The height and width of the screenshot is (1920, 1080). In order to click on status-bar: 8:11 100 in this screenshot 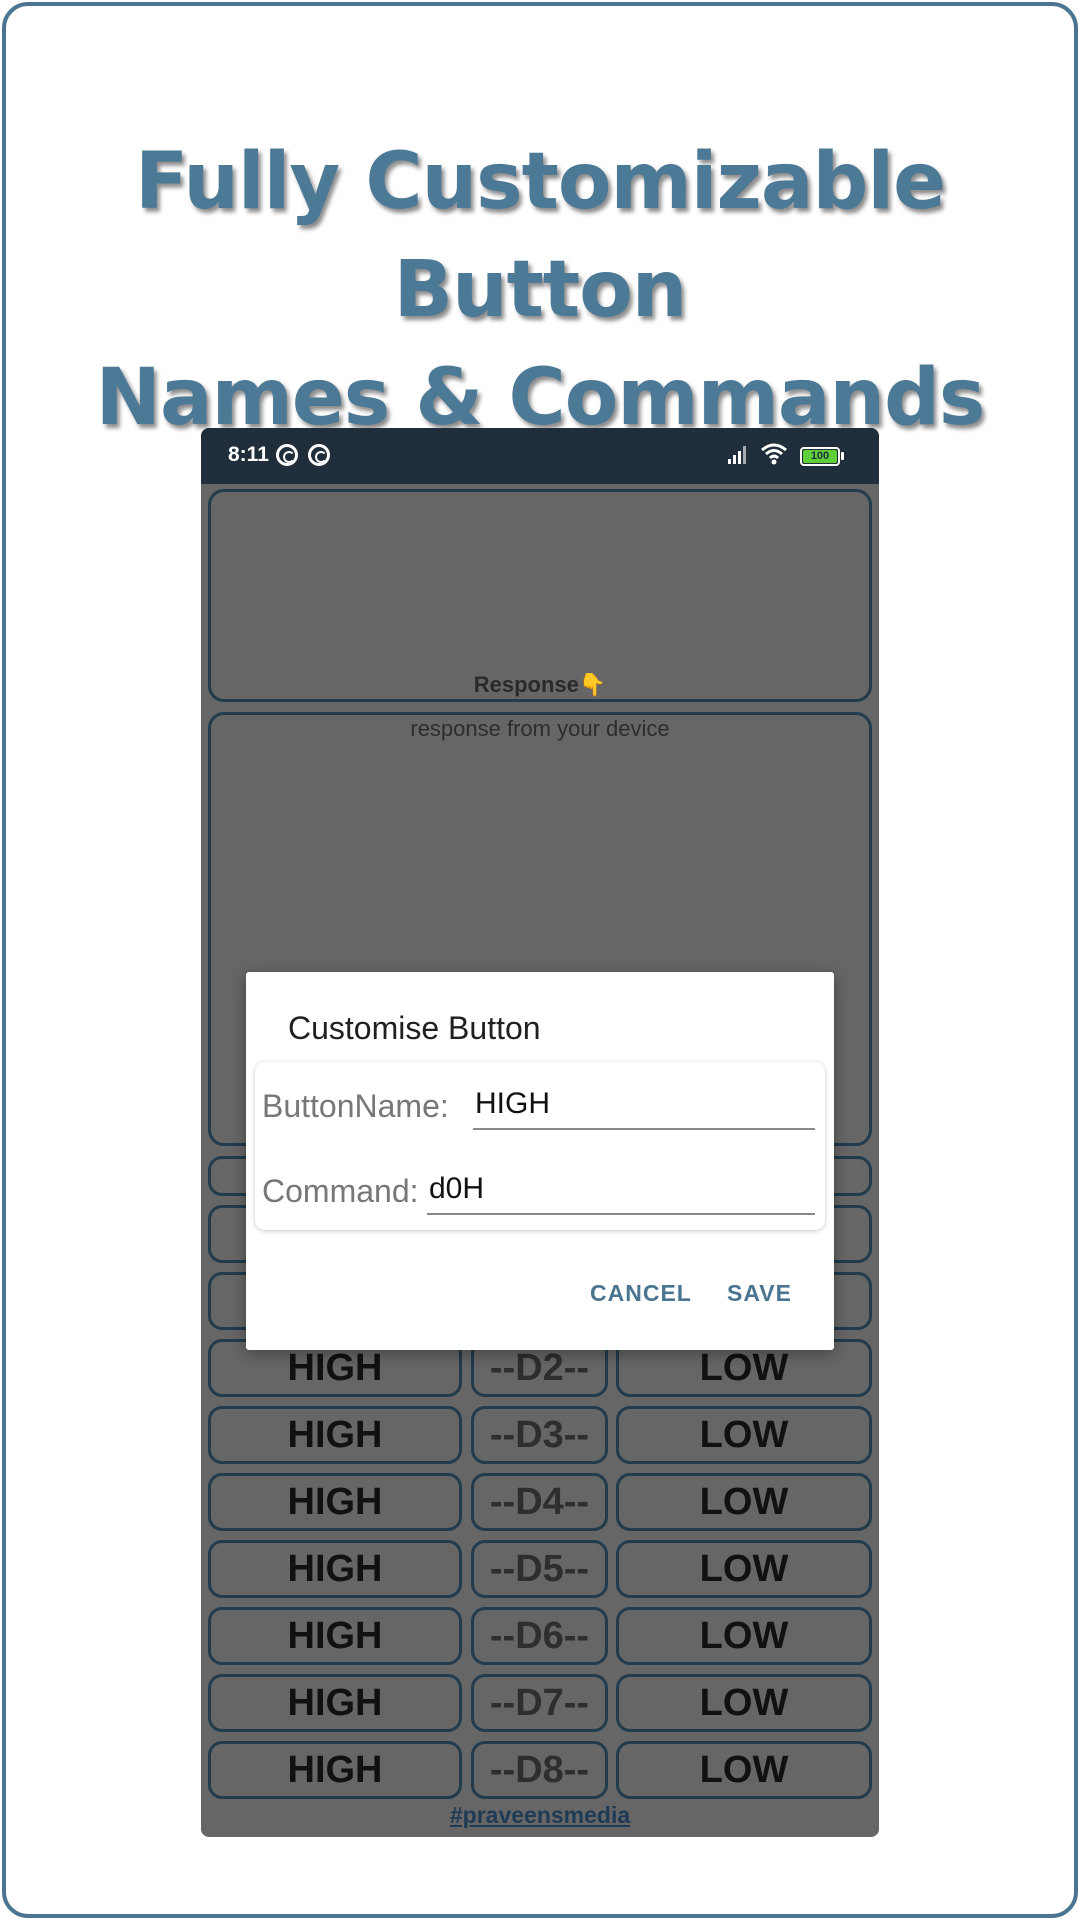, I will do `click(540, 456)`.